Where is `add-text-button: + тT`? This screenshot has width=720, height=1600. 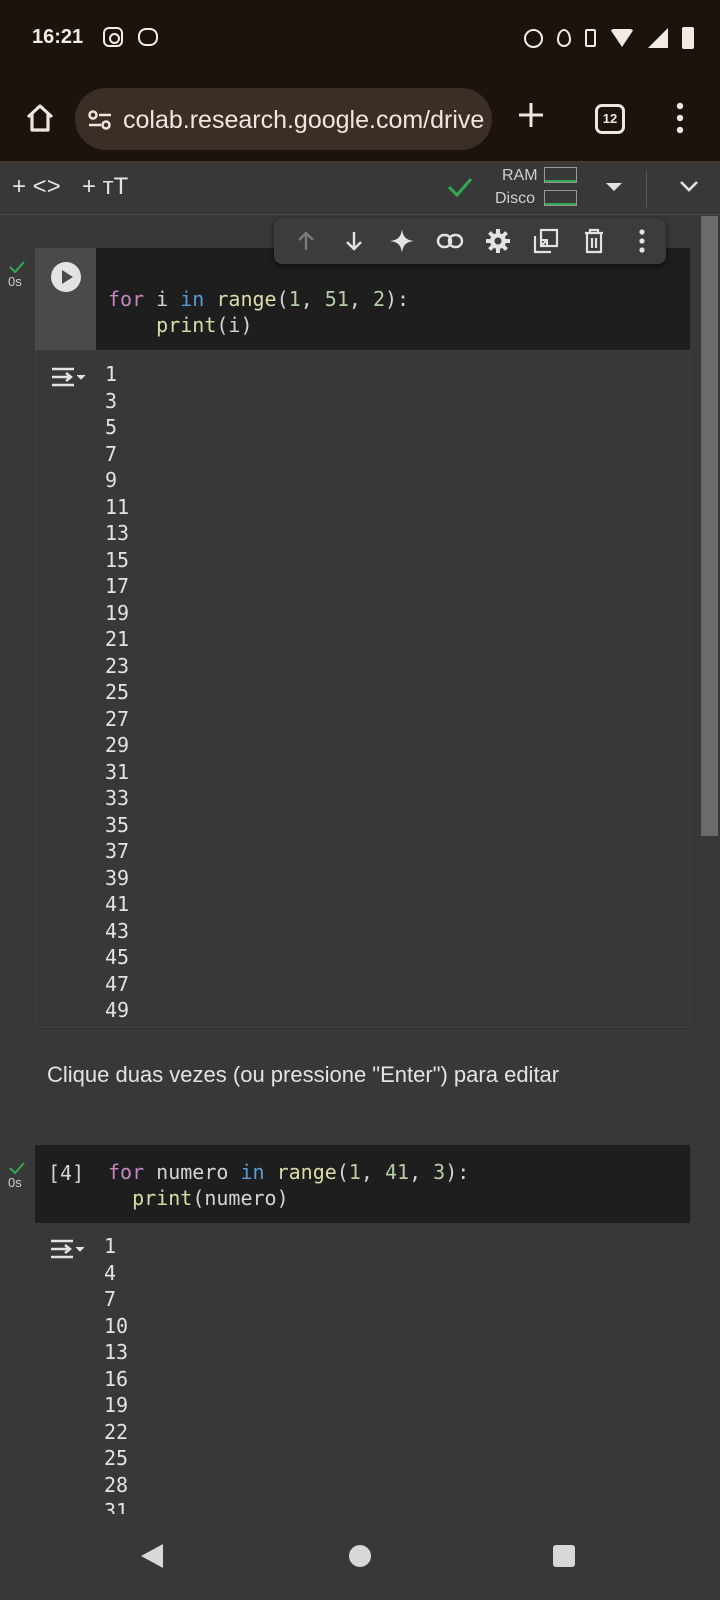 add-text-button: + тT is located at coordinates (105, 187).